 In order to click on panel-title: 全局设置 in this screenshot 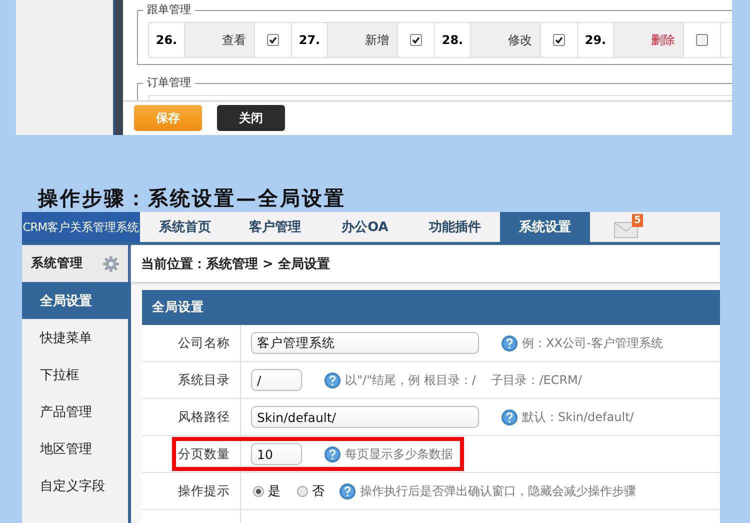, I will do `click(431, 307)`.